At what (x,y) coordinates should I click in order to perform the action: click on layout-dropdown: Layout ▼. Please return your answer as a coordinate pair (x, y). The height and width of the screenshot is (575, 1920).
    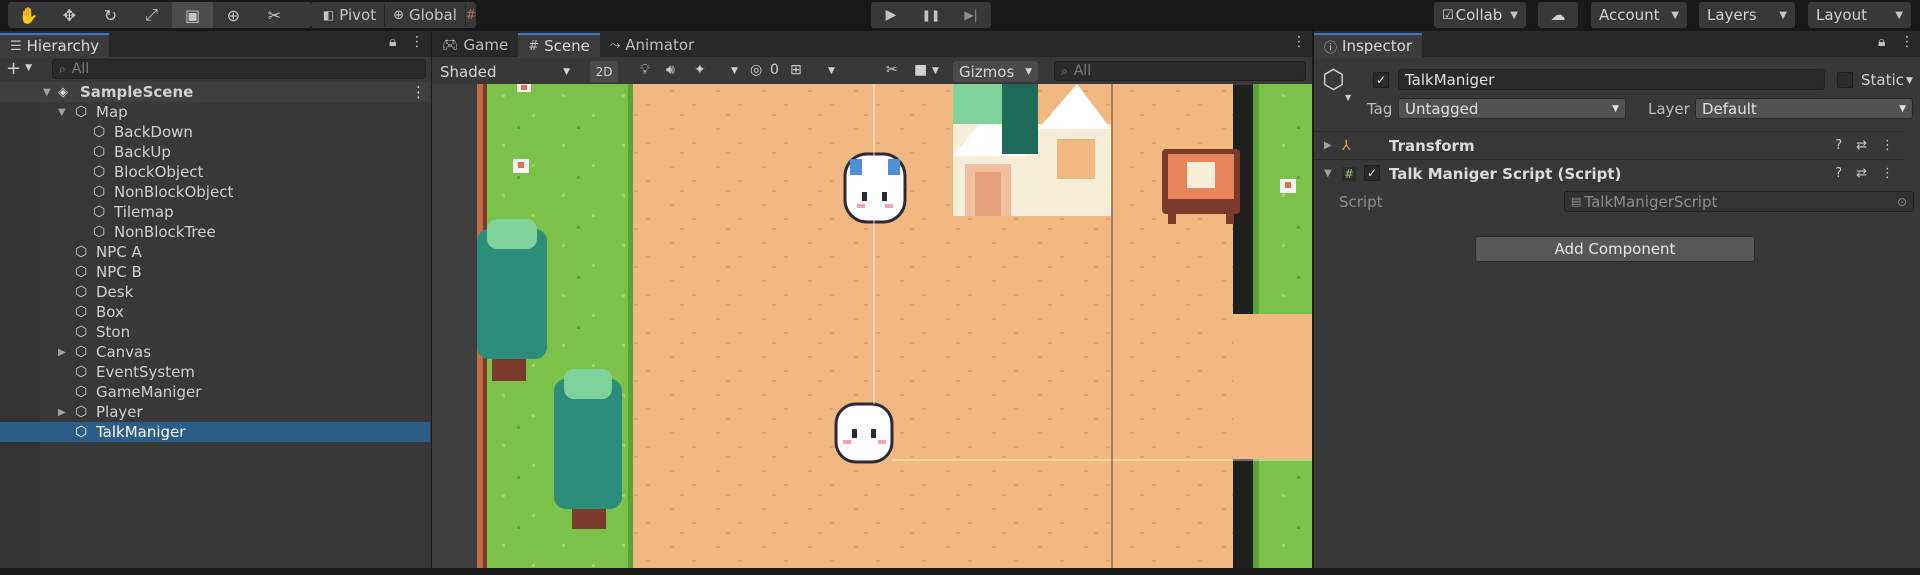
    Looking at the image, I should click on (1859, 15).